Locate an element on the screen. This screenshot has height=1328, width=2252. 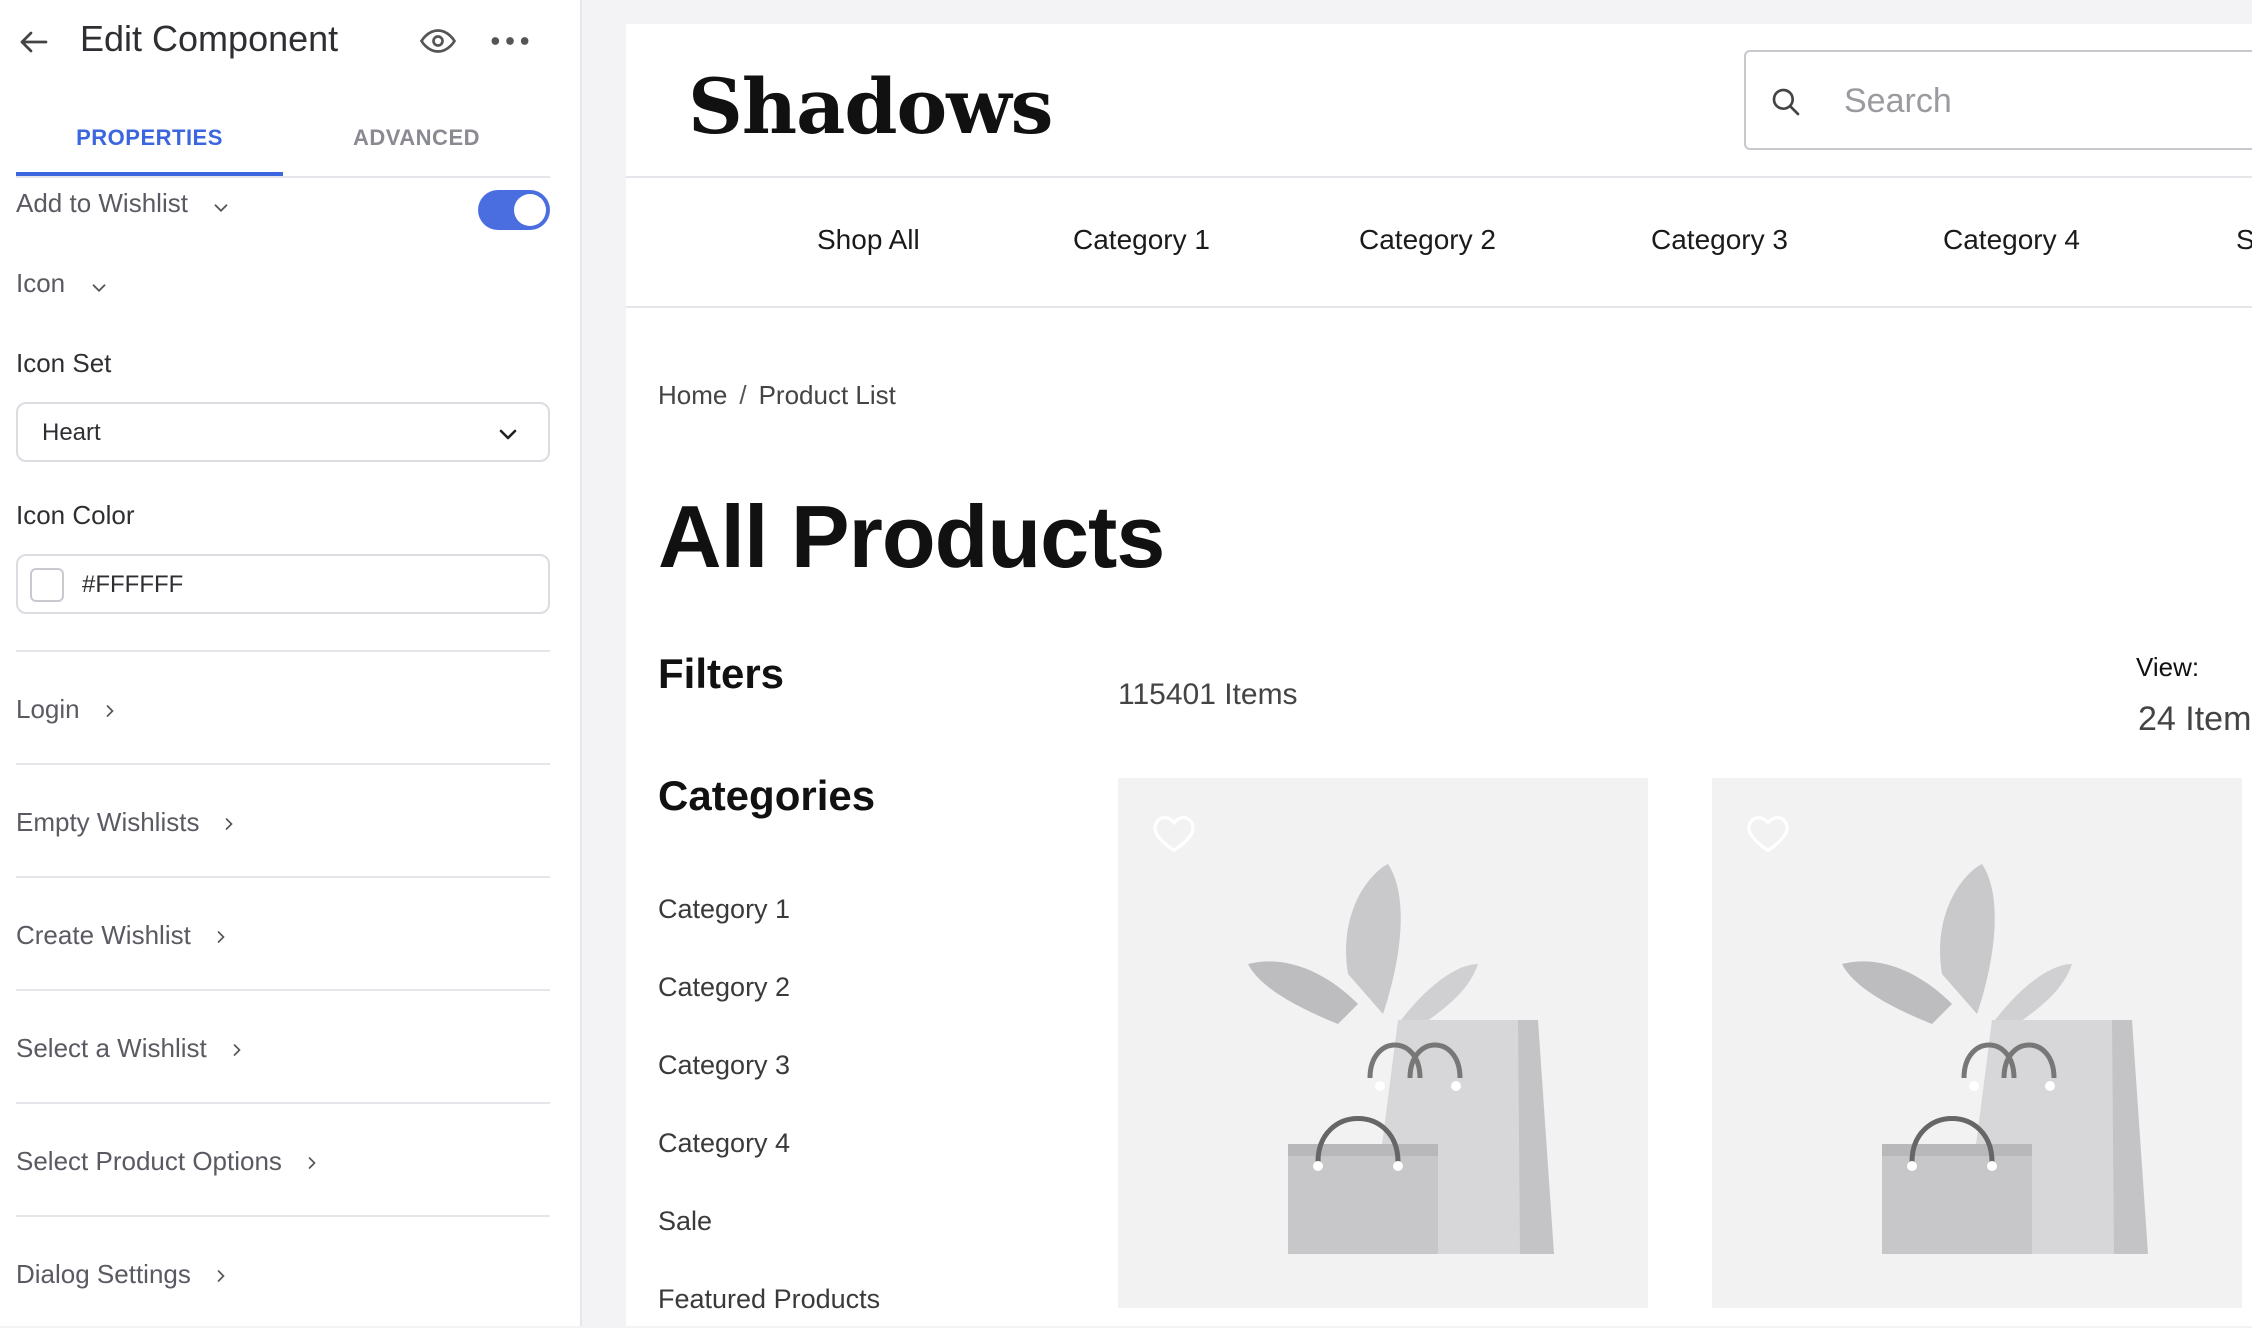
tab-properties: PROPERTIES is located at coordinates (149, 140).